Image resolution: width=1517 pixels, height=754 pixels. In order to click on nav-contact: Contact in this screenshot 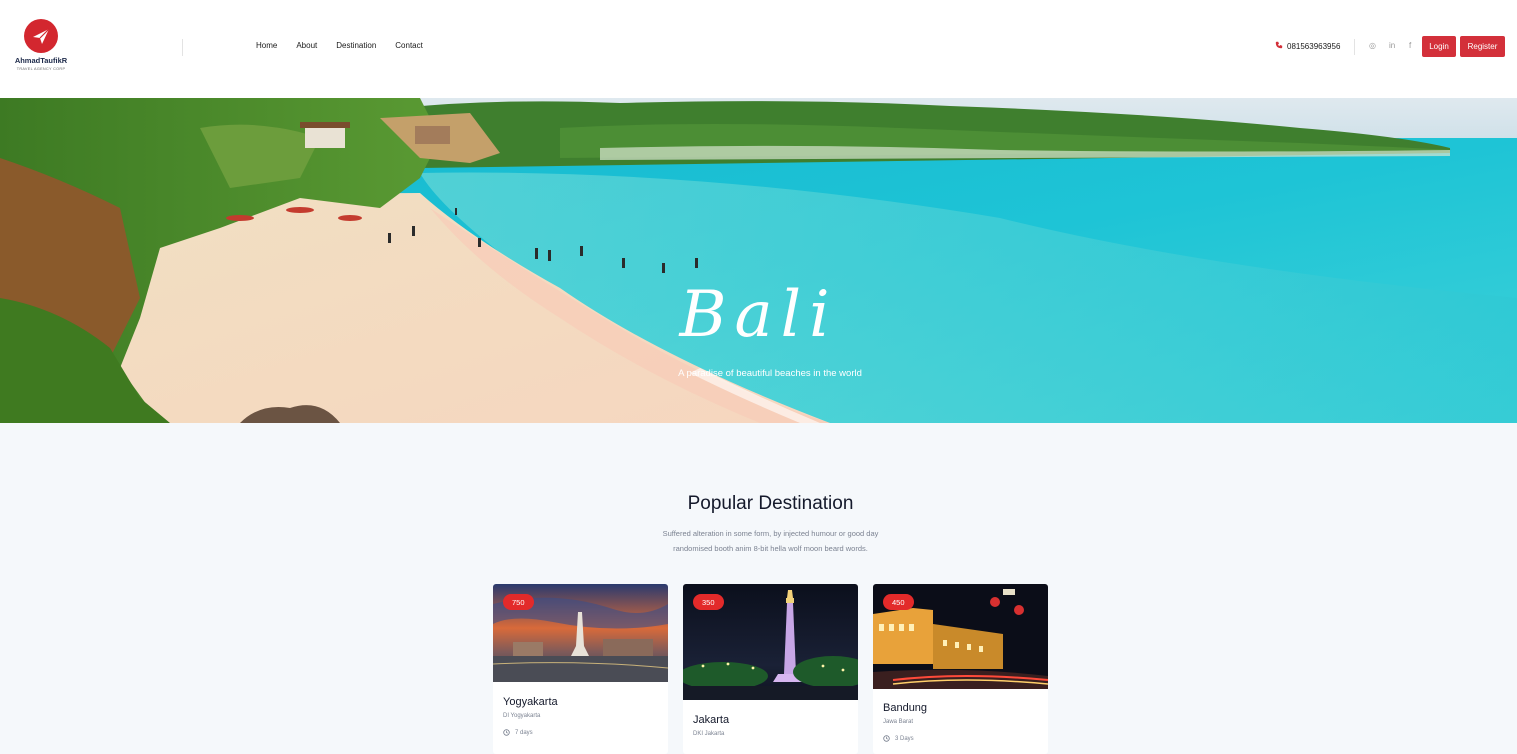, I will do `click(409, 45)`.